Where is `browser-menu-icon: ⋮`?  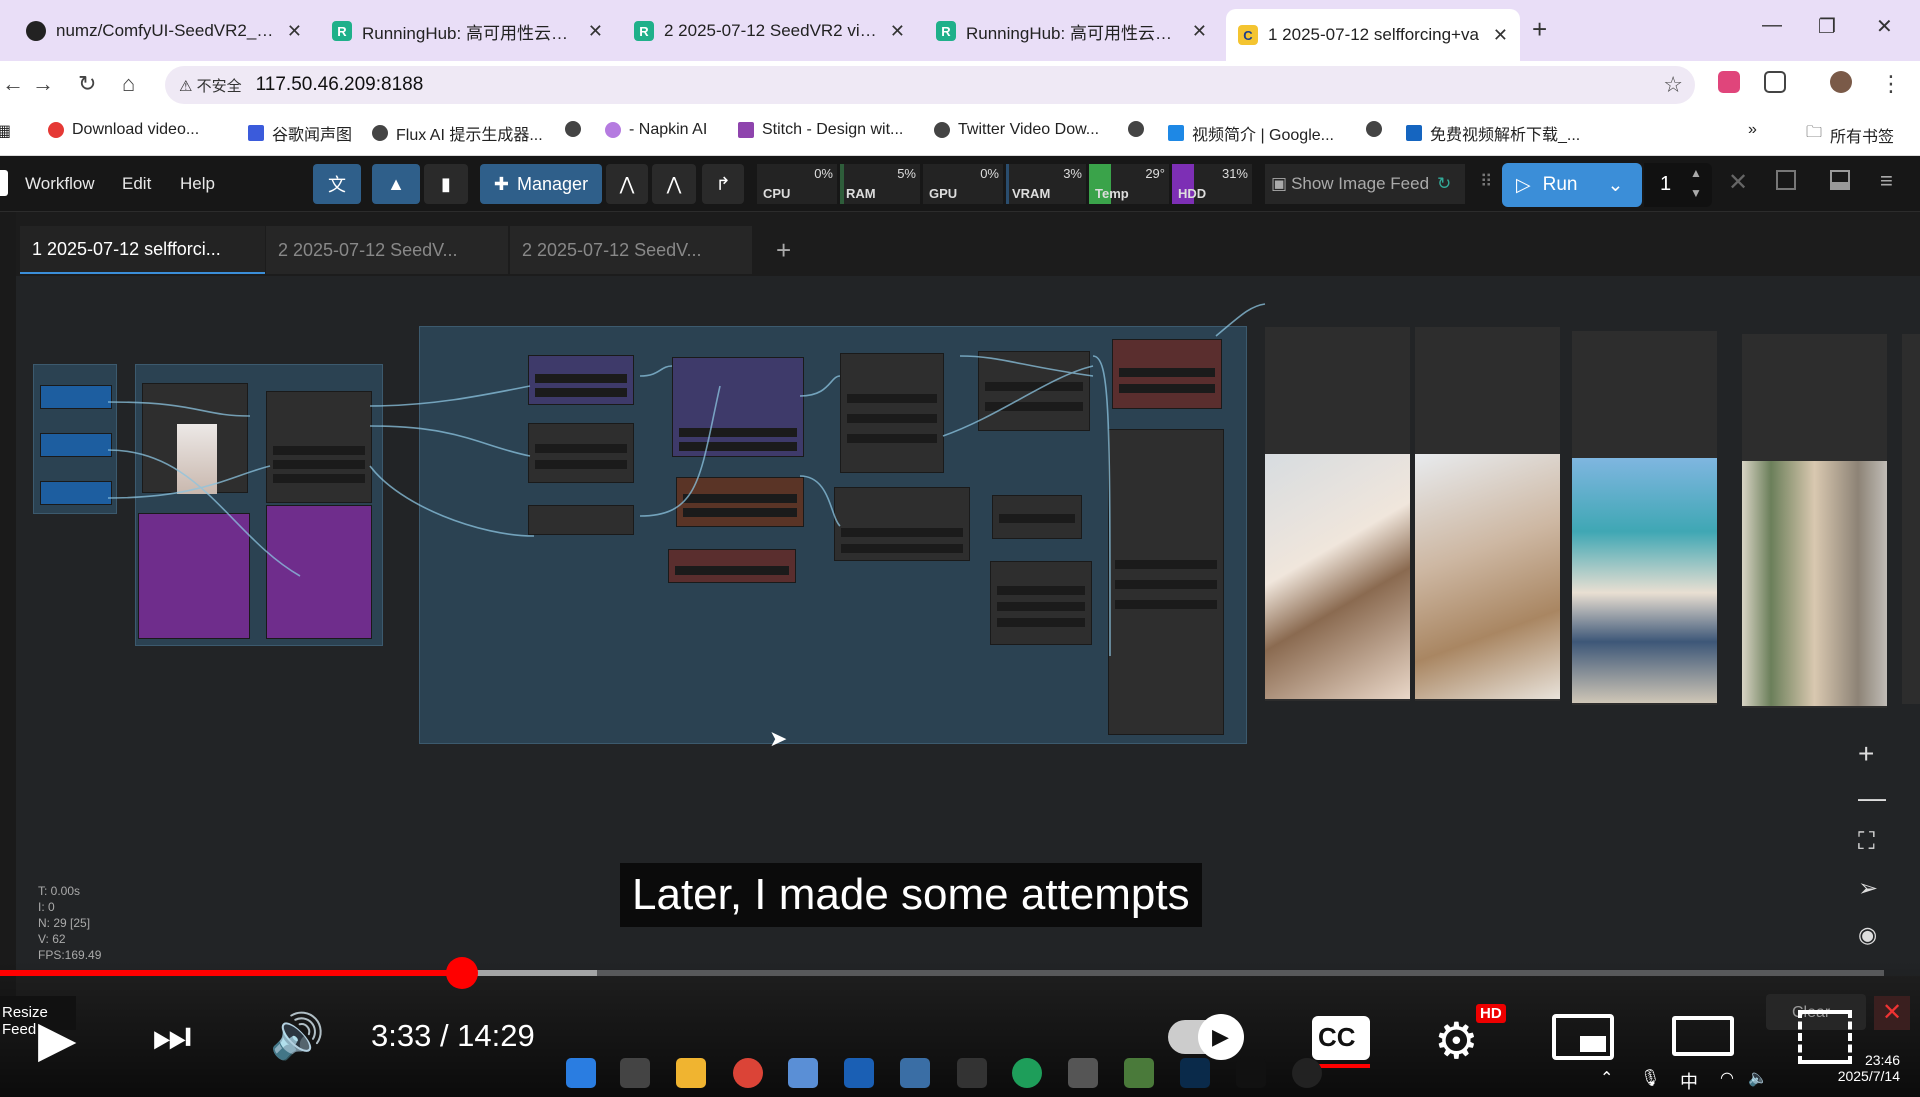 browser-menu-icon: ⋮ is located at coordinates (1891, 84).